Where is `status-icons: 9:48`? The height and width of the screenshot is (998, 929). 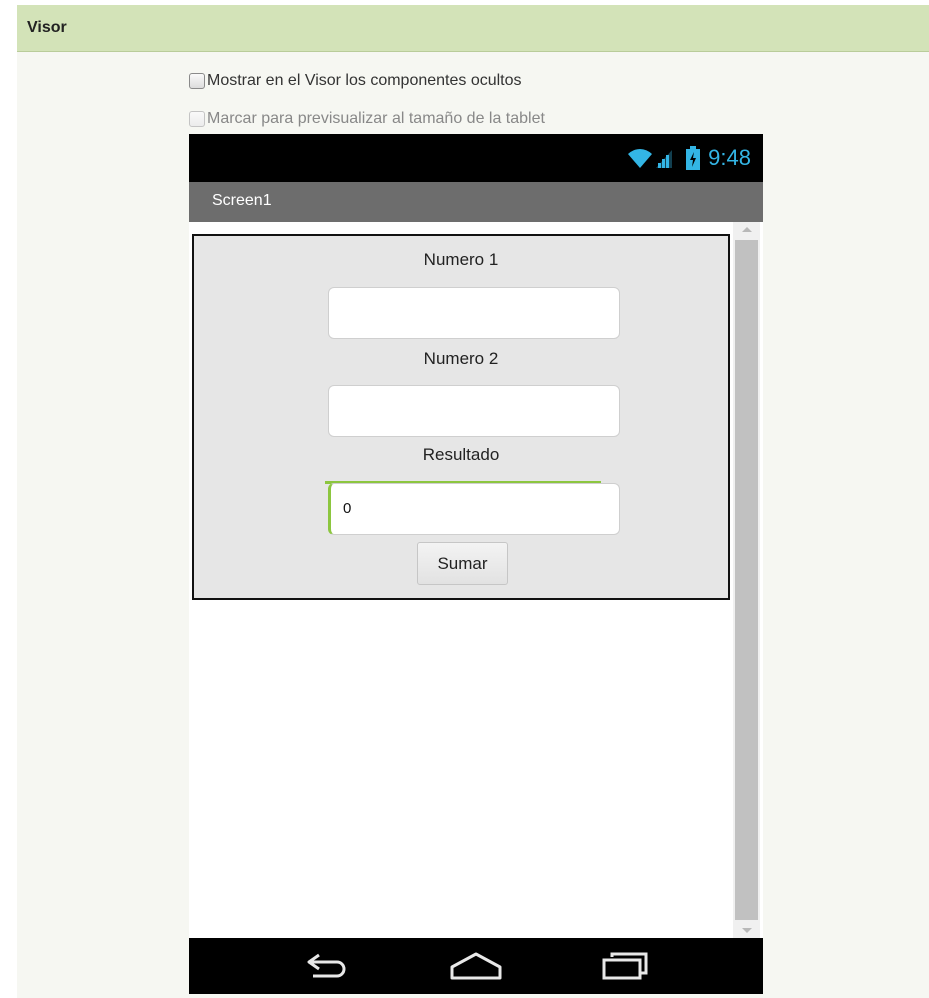 status-icons: 9:48 is located at coordinates (689, 158).